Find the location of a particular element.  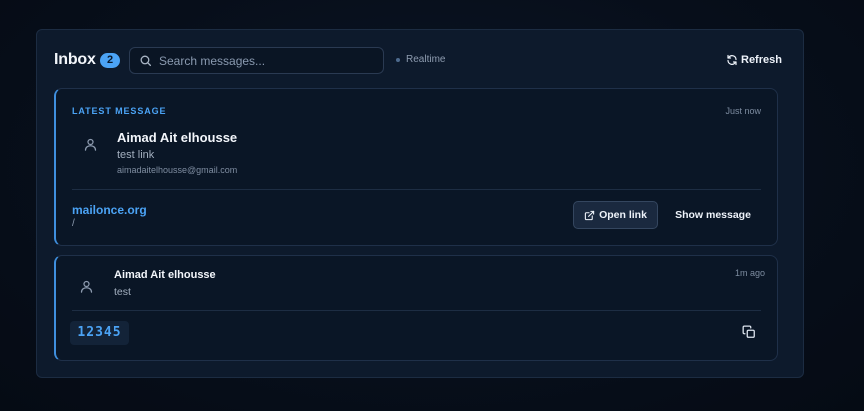

message-time: Just now is located at coordinates (743, 111).